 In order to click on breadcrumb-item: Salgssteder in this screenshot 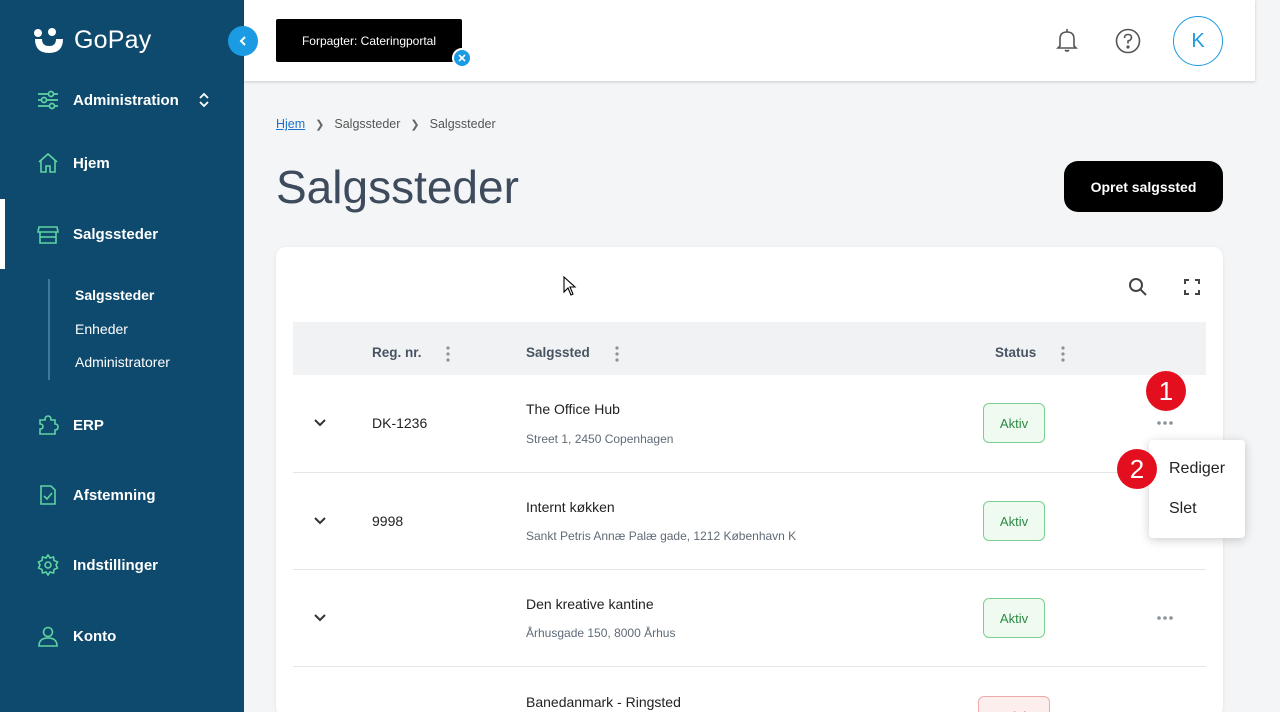, I will do `click(367, 124)`.